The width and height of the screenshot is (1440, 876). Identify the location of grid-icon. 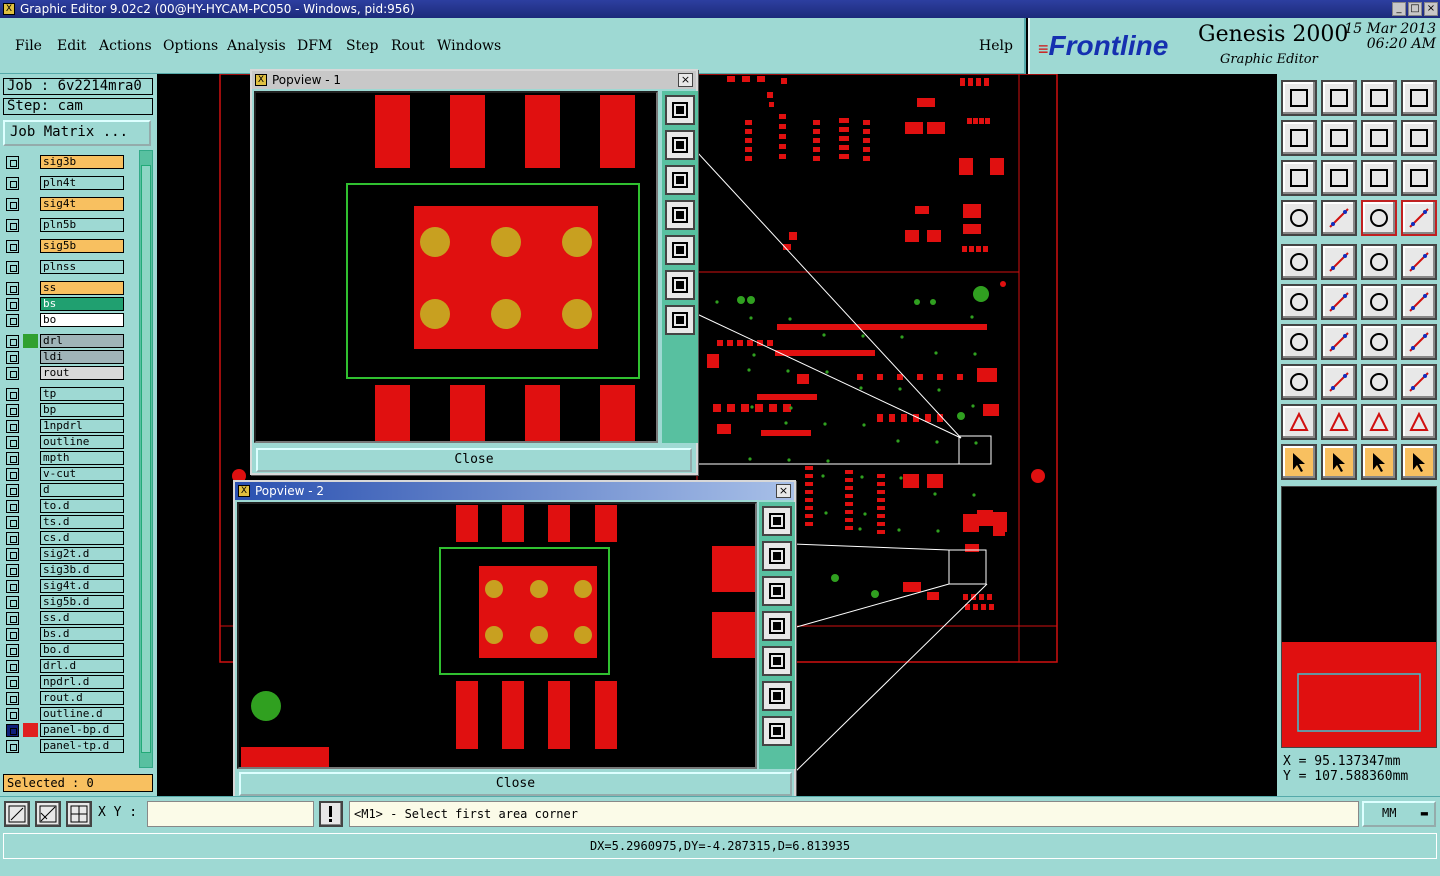
(79, 814).